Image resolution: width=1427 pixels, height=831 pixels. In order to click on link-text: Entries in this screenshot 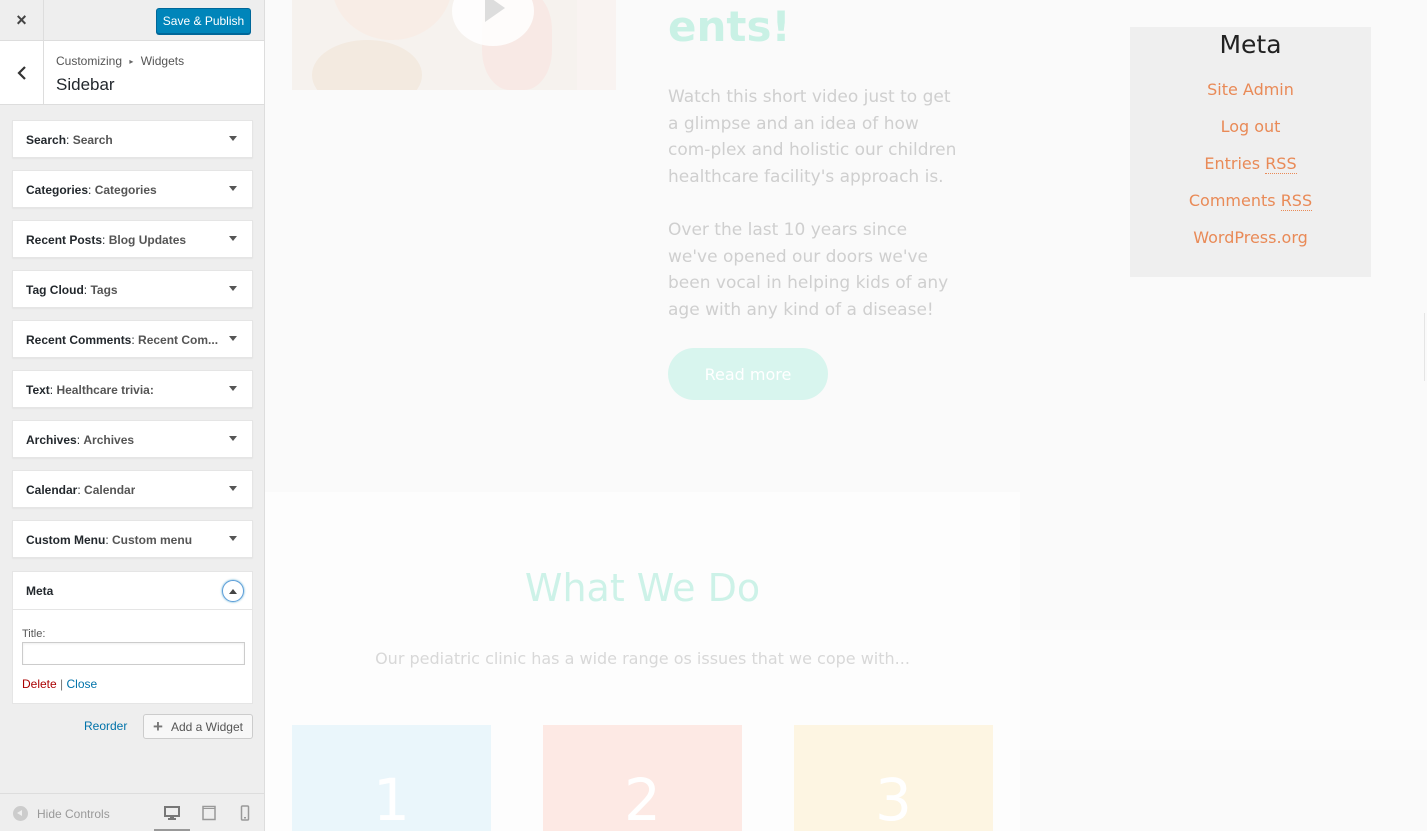, I will do `click(1235, 163)`.